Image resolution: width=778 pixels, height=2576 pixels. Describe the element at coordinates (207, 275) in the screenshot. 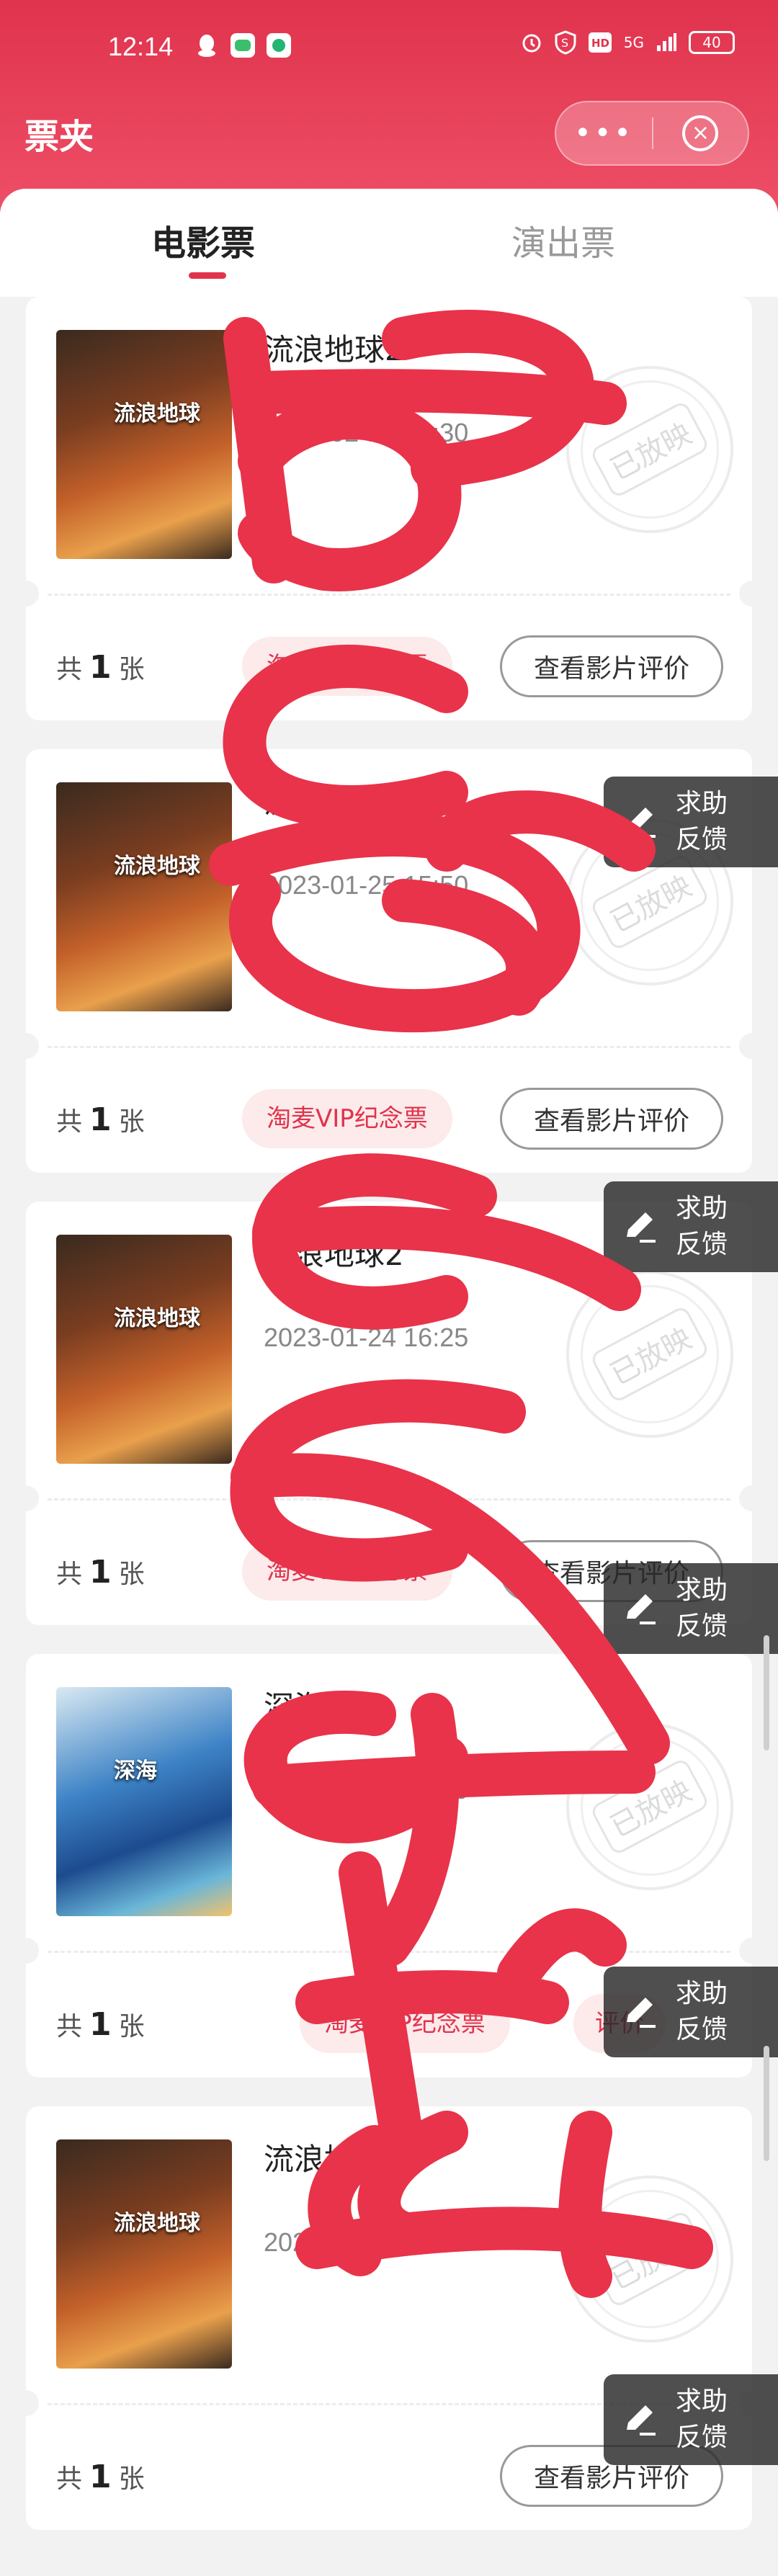

I see `tab-active-indicator` at that location.